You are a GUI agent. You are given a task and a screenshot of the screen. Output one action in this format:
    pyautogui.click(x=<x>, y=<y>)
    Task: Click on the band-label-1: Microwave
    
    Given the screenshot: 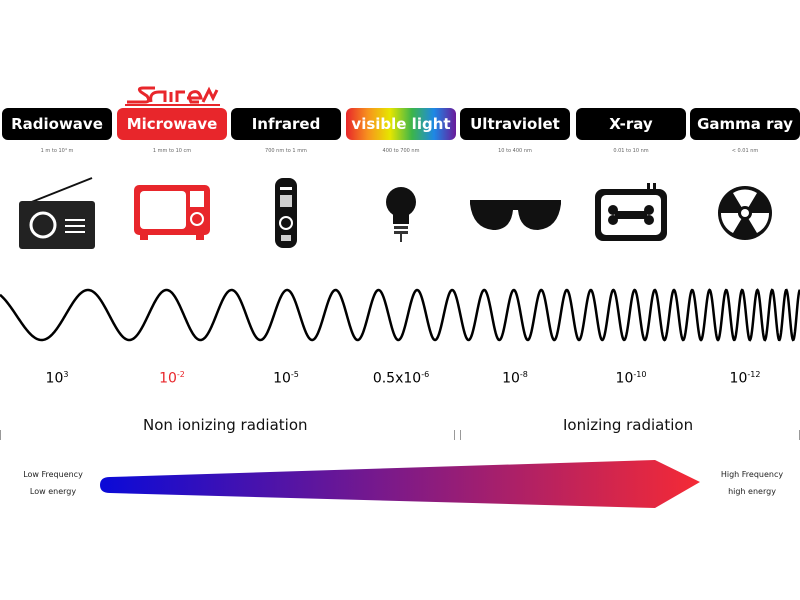 What is the action you would take?
    pyautogui.click(x=172, y=124)
    